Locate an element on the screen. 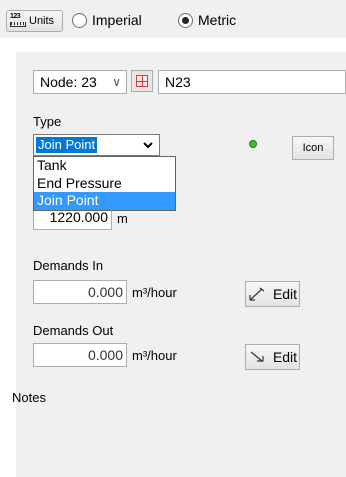 This screenshot has height=477, width=346. pencil-icon is located at coordinates (257, 294).